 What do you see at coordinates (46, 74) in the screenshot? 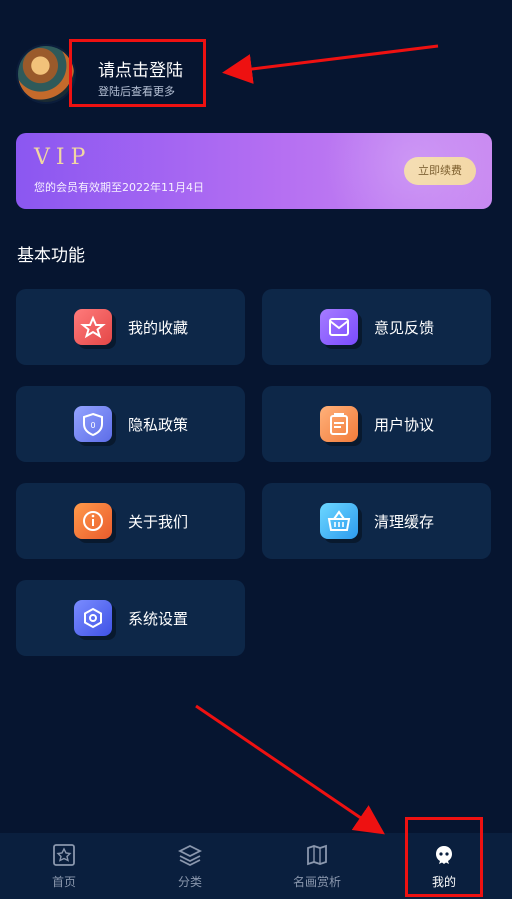
I see `avatar` at bounding box center [46, 74].